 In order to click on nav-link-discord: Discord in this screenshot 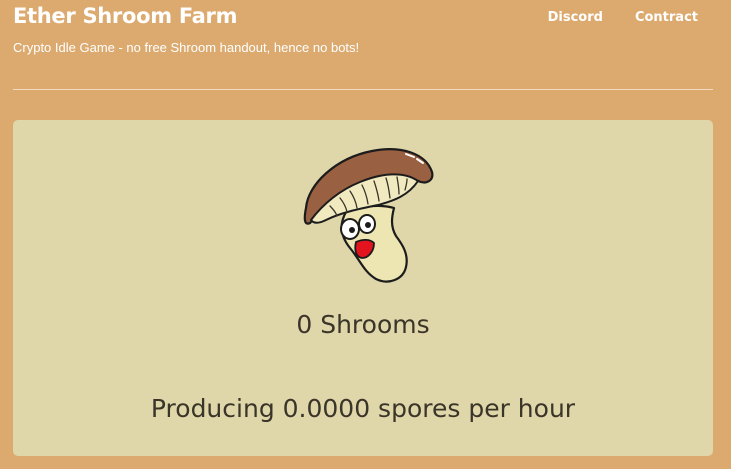, I will do `click(575, 17)`.